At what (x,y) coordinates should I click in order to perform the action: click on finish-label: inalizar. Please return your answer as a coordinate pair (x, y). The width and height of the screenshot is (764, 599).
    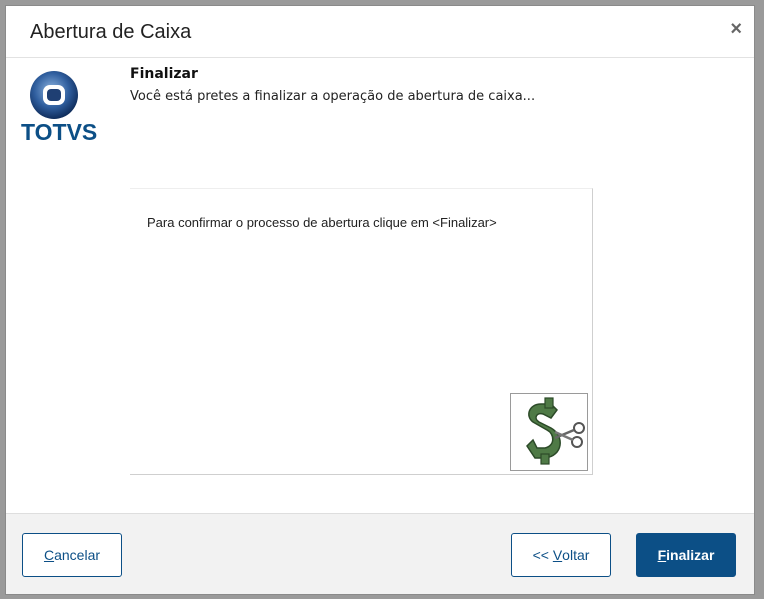
    Looking at the image, I should click on (690, 555).